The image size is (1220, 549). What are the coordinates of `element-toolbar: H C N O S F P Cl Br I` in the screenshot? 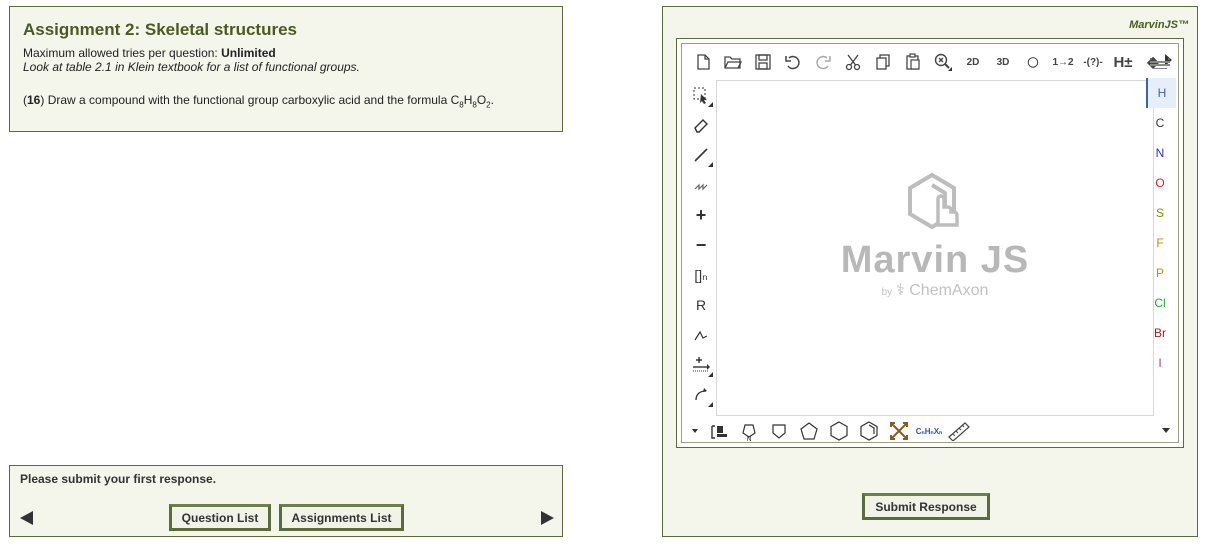 It's located at (1161, 213).